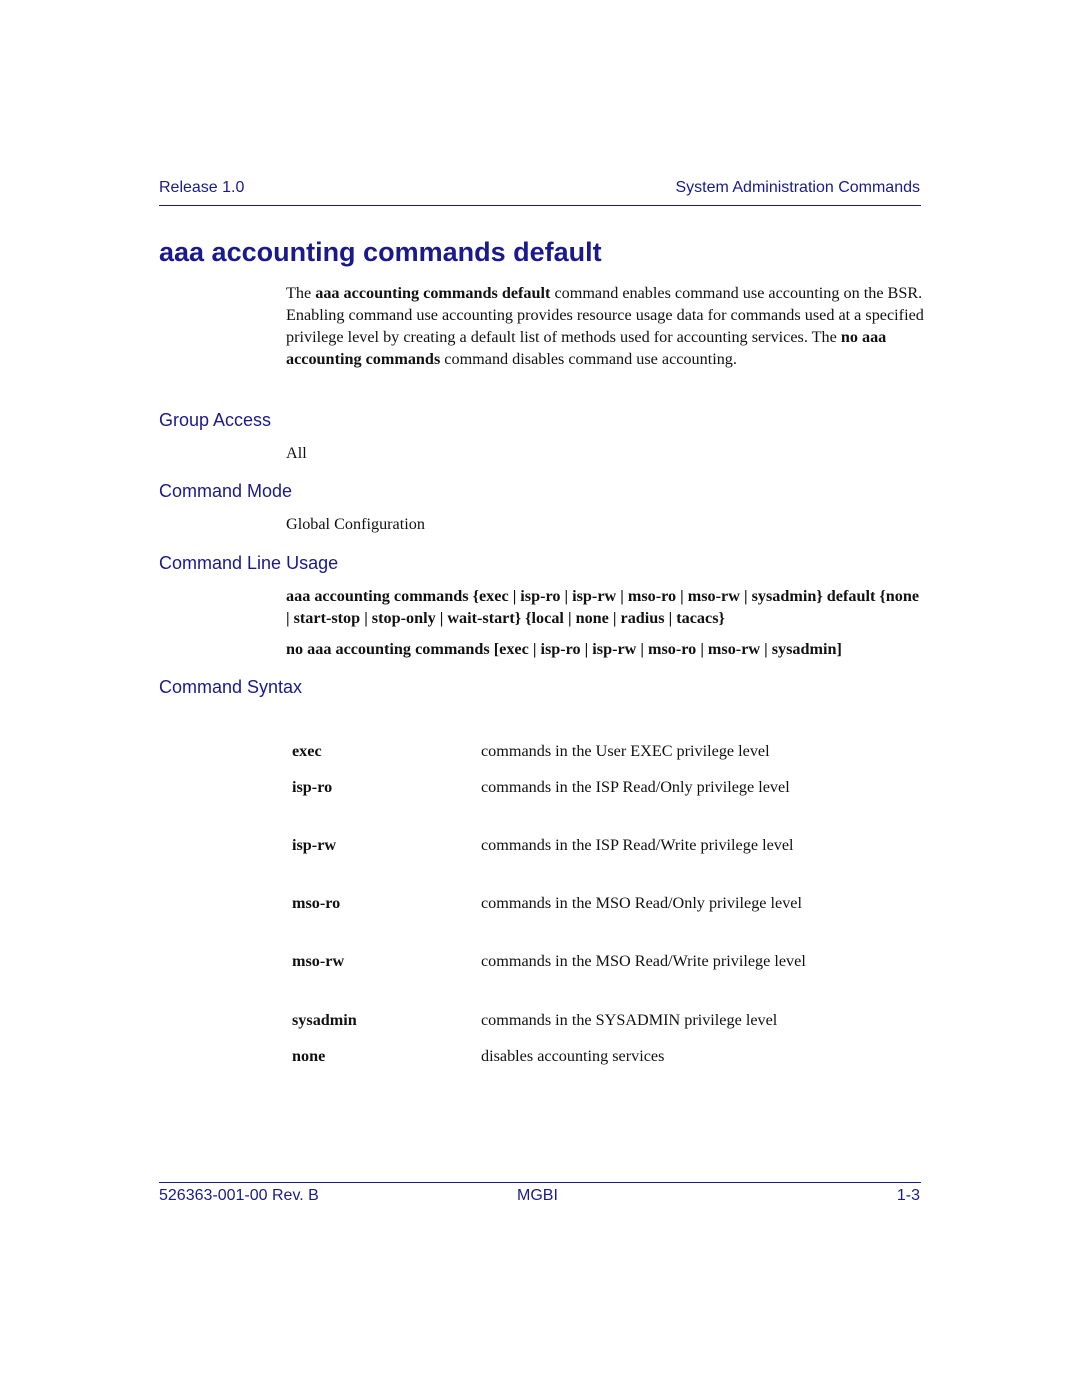 This screenshot has height=1397, width=1080. What do you see at coordinates (316, 903) in the screenshot?
I see `syntax-term: mso-ro` at bounding box center [316, 903].